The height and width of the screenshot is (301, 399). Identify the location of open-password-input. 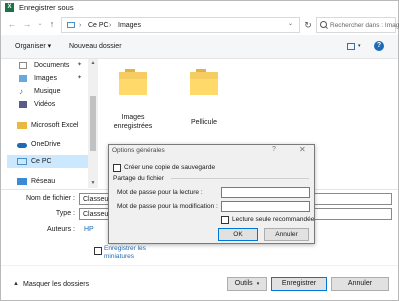
(265, 192).